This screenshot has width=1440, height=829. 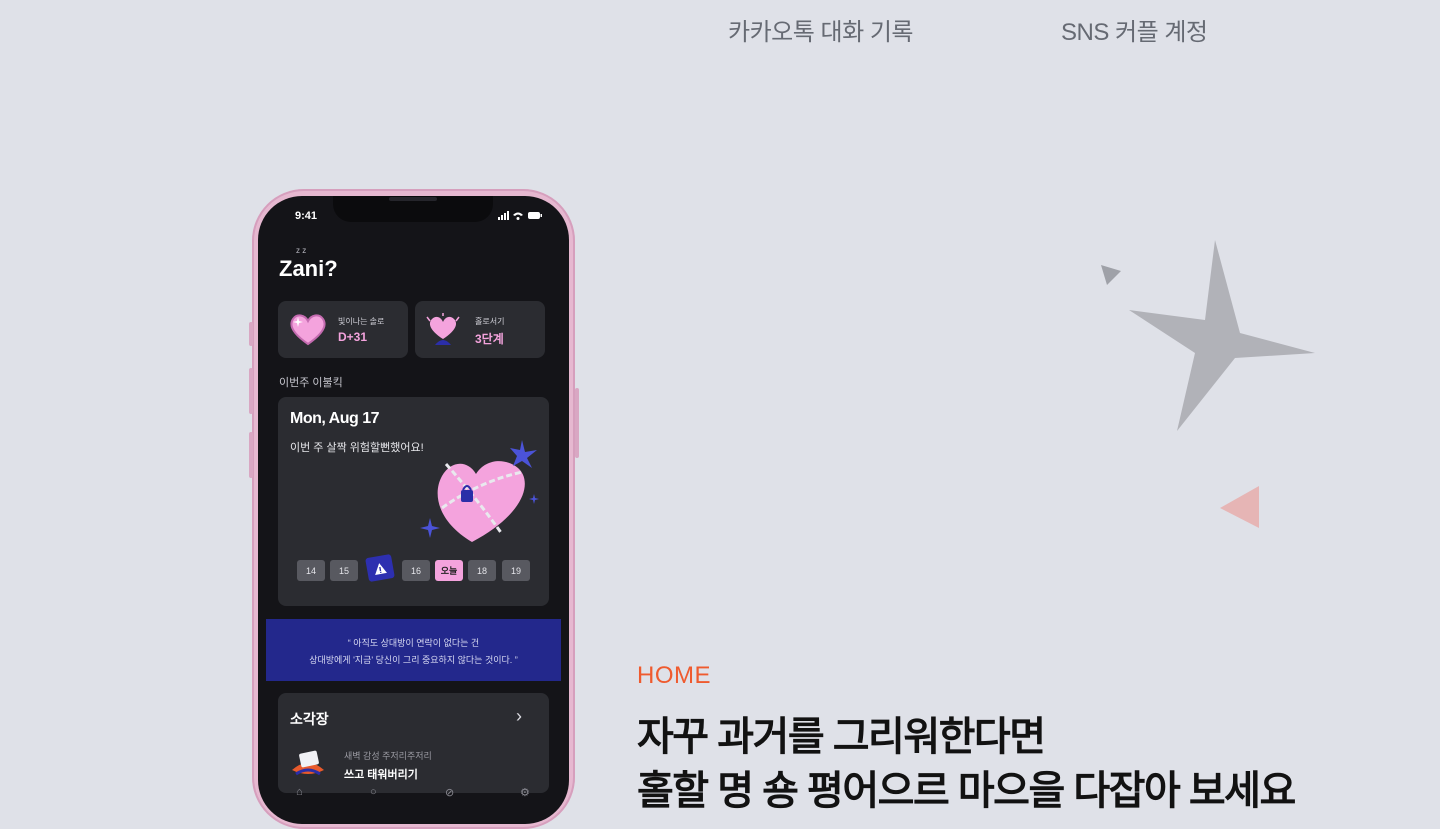 I want to click on zz-mark: z z, so click(x=301, y=250).